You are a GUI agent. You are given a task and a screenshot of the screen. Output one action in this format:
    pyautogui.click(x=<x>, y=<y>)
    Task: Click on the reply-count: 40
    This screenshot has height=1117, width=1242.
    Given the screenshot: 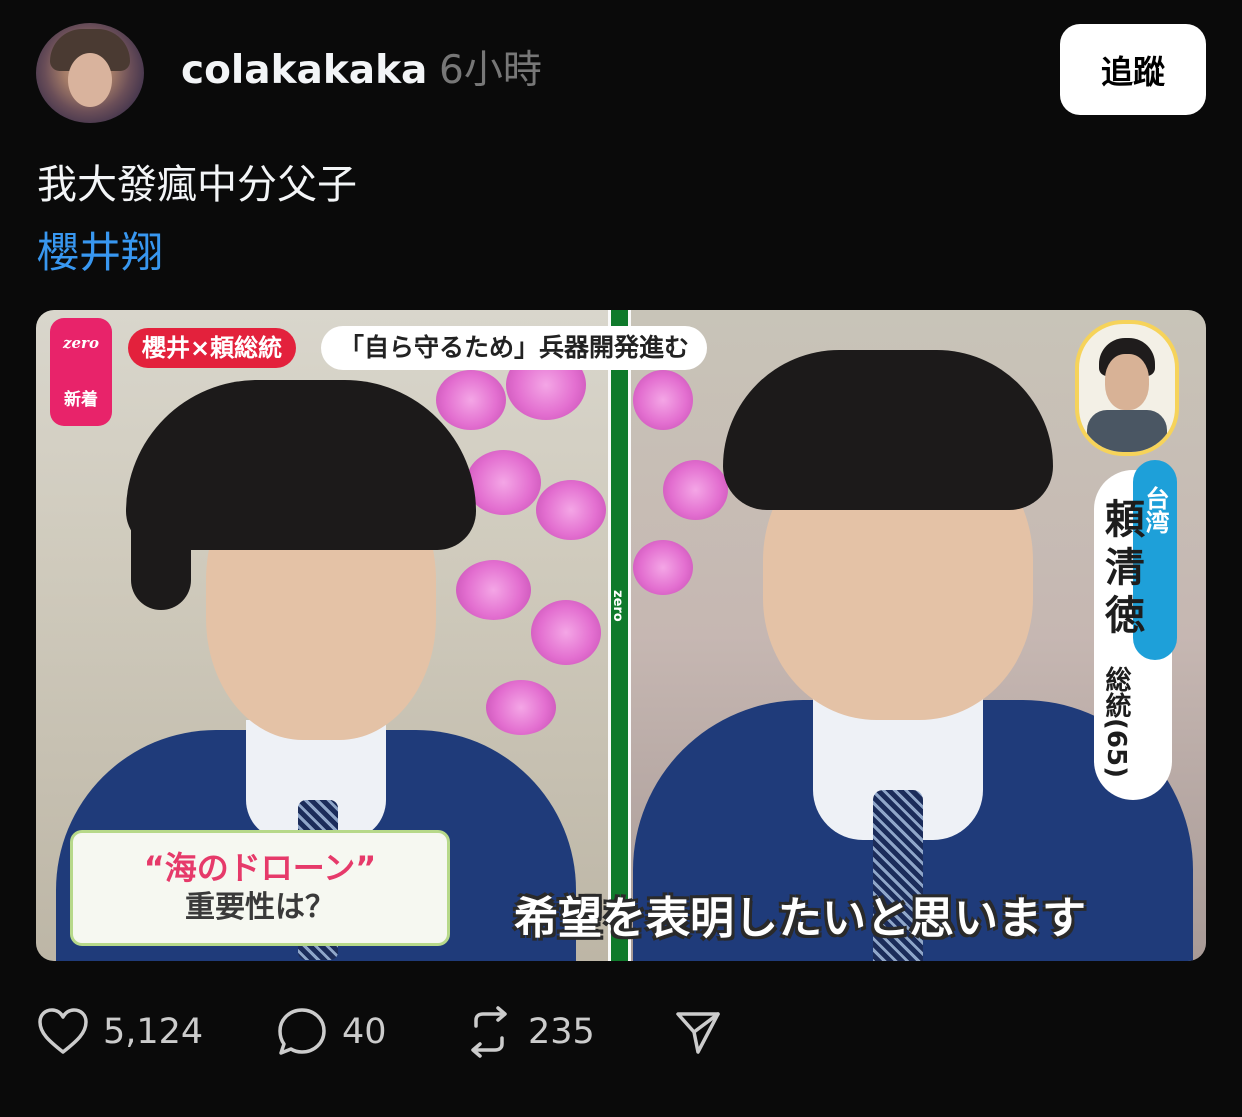 What is the action you would take?
    pyautogui.click(x=364, y=1032)
    